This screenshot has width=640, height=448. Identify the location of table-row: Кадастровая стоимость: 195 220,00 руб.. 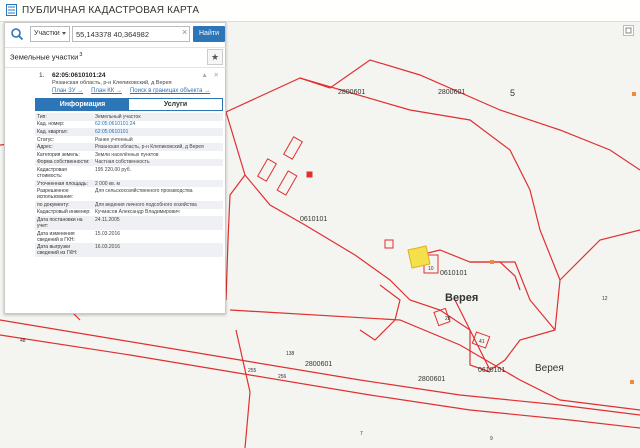
(129, 173).